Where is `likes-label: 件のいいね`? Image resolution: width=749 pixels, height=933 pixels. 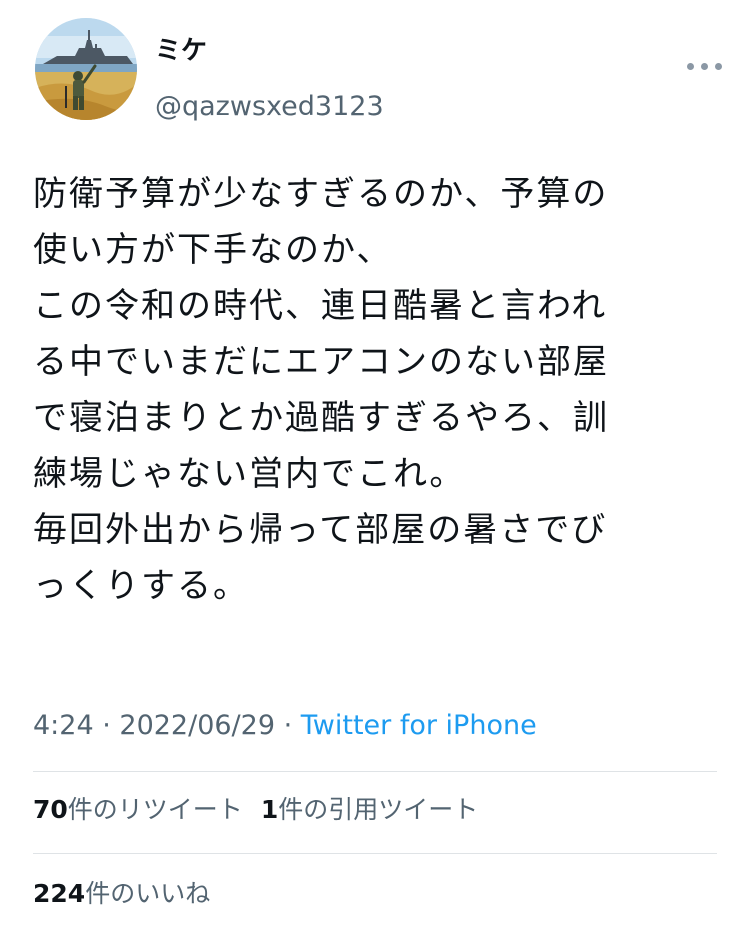 likes-label: 件のいいね is located at coordinates (148, 893).